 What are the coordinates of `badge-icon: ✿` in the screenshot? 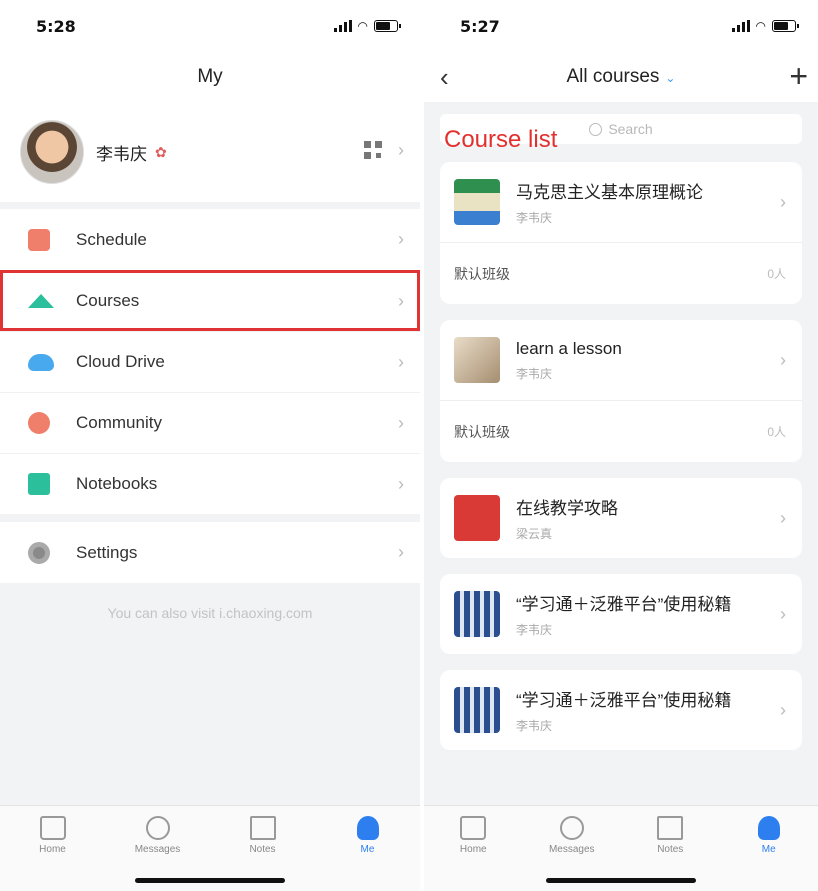 It's located at (161, 151).